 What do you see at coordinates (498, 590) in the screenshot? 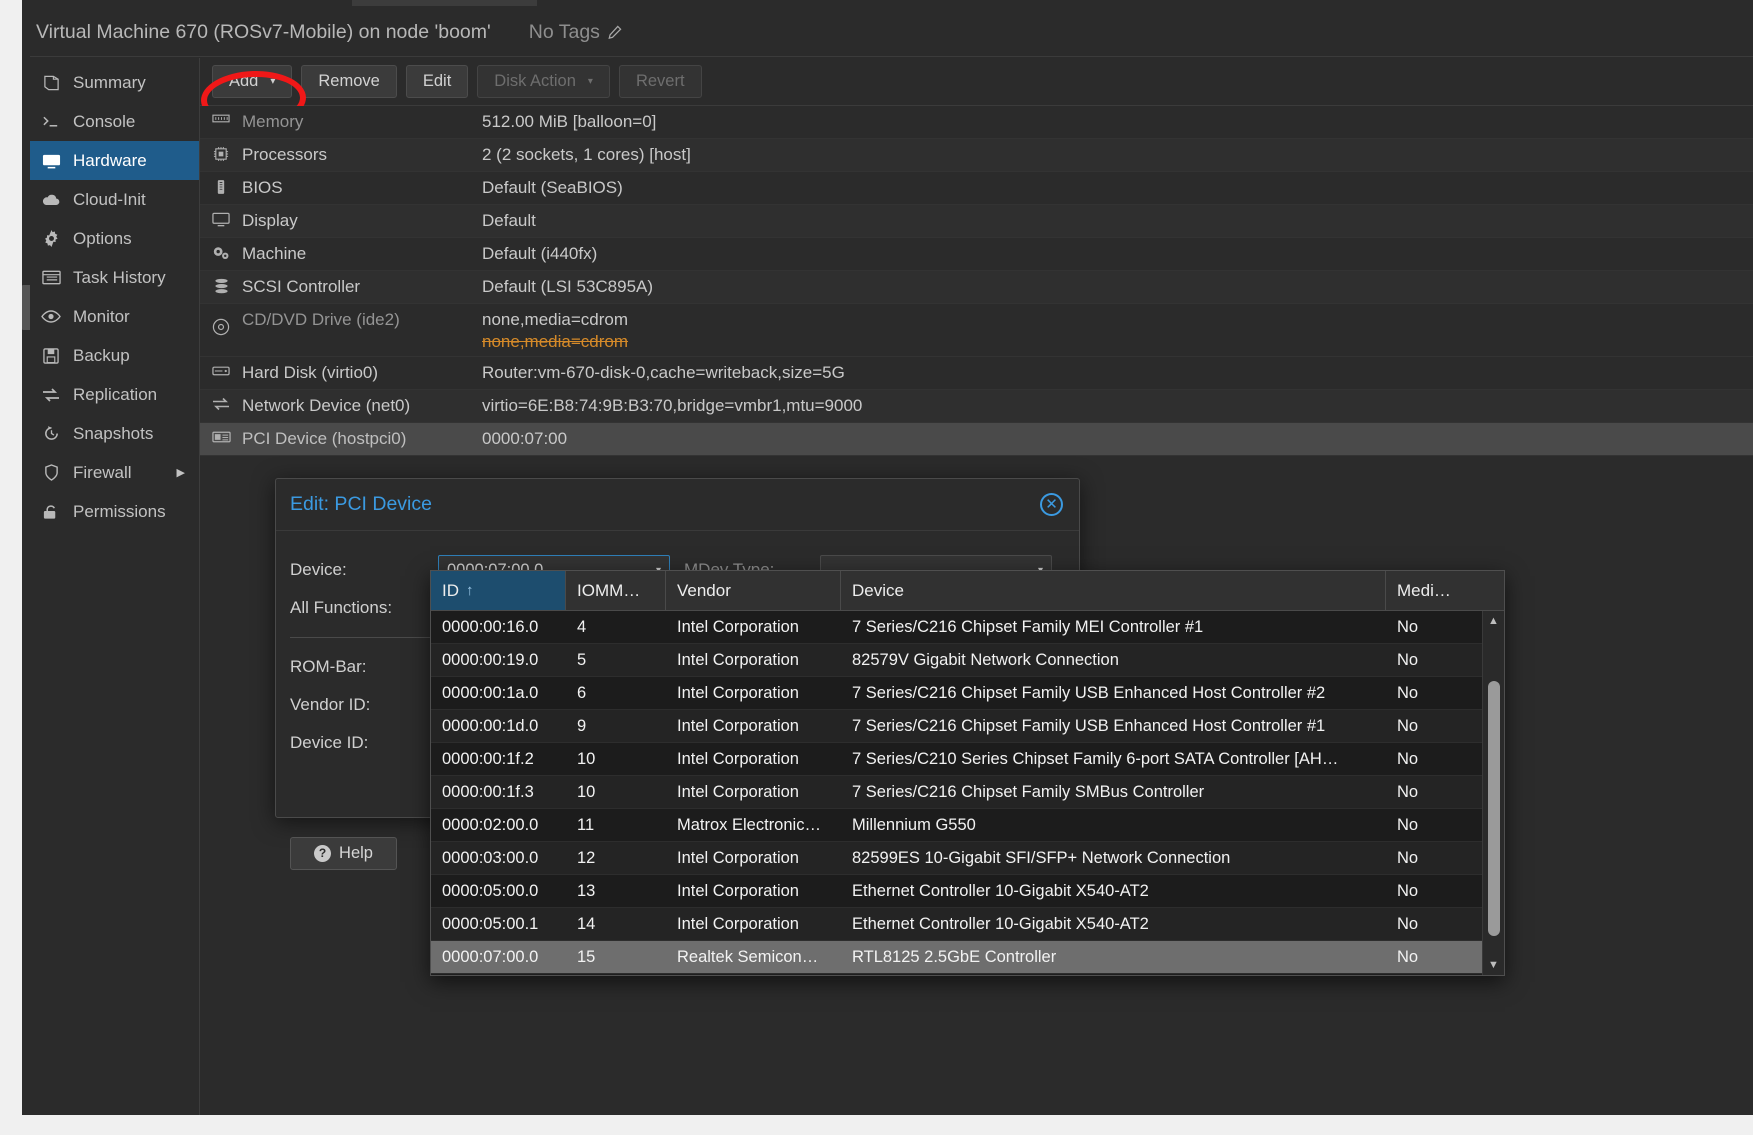
I see `column-header-id: ID ↑` at bounding box center [498, 590].